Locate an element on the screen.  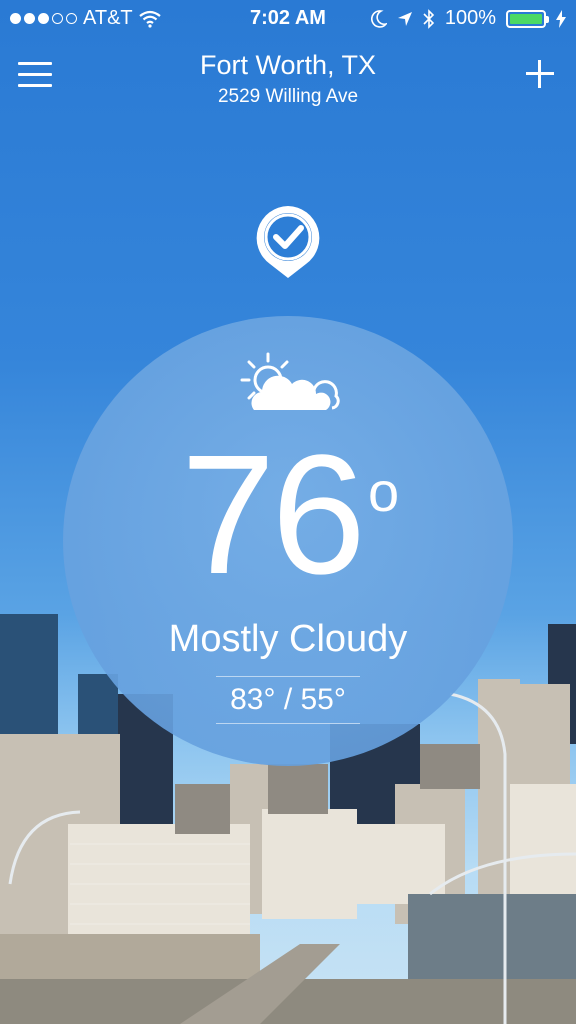
battery-icon is located at coordinates (527, 18).